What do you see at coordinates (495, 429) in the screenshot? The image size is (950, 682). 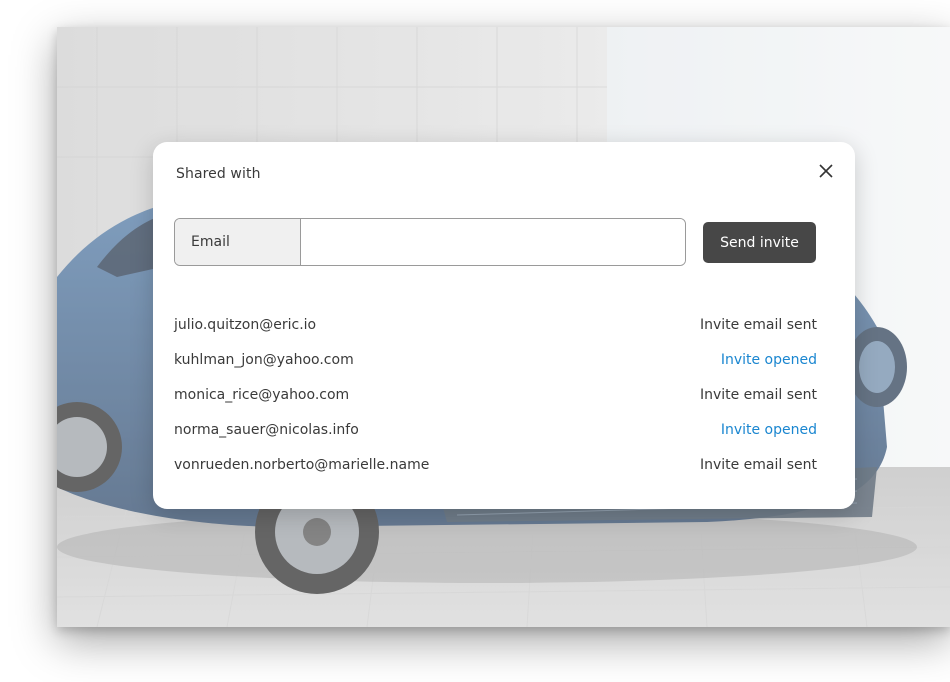 I see `list-item: norma_sauer@nicolas.info Invite opened` at bounding box center [495, 429].